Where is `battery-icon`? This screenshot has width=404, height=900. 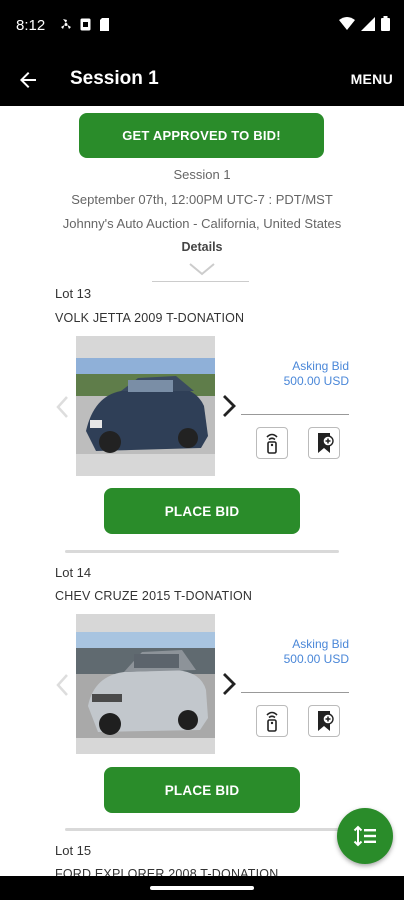
battery-icon is located at coordinates (385, 23).